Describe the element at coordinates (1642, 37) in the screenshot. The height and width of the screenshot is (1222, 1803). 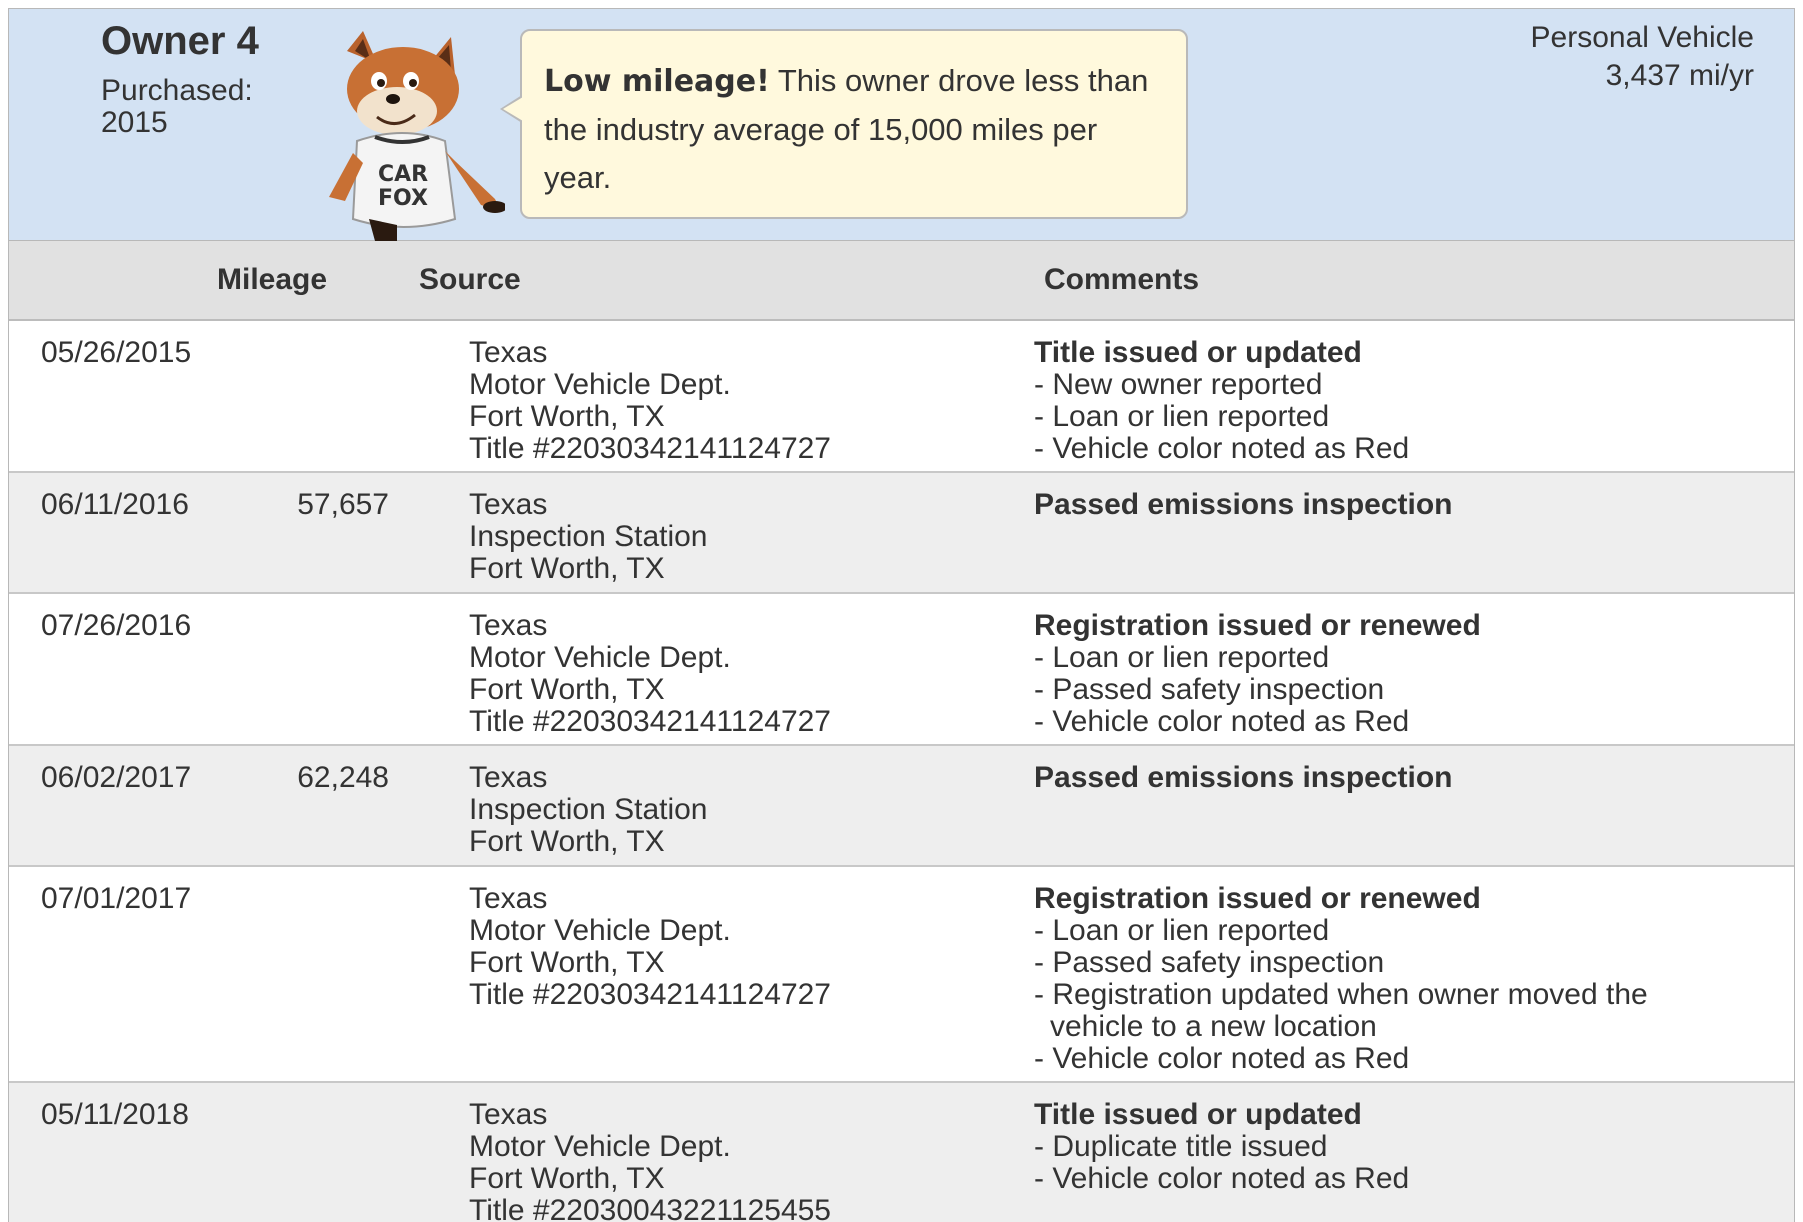
I see `usage-type: Personal Vehicle` at that location.